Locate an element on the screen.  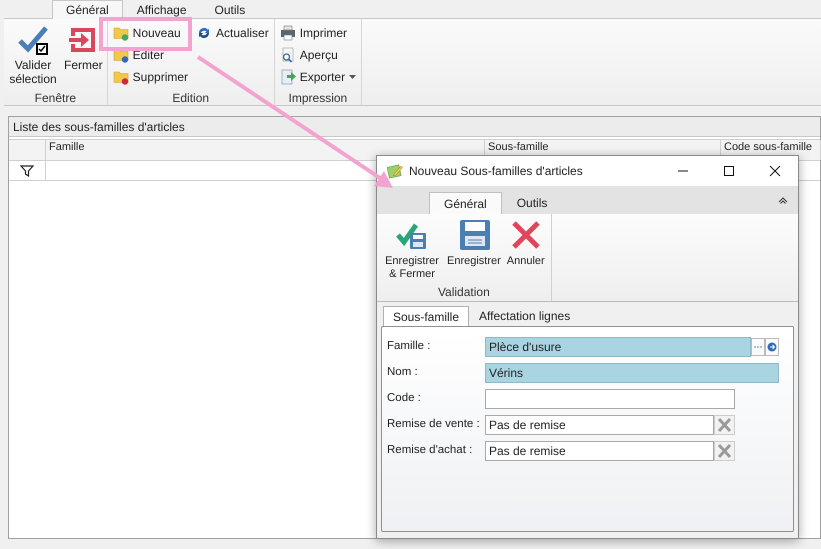
field-label: Remise d'achat : is located at coordinates (430, 450).